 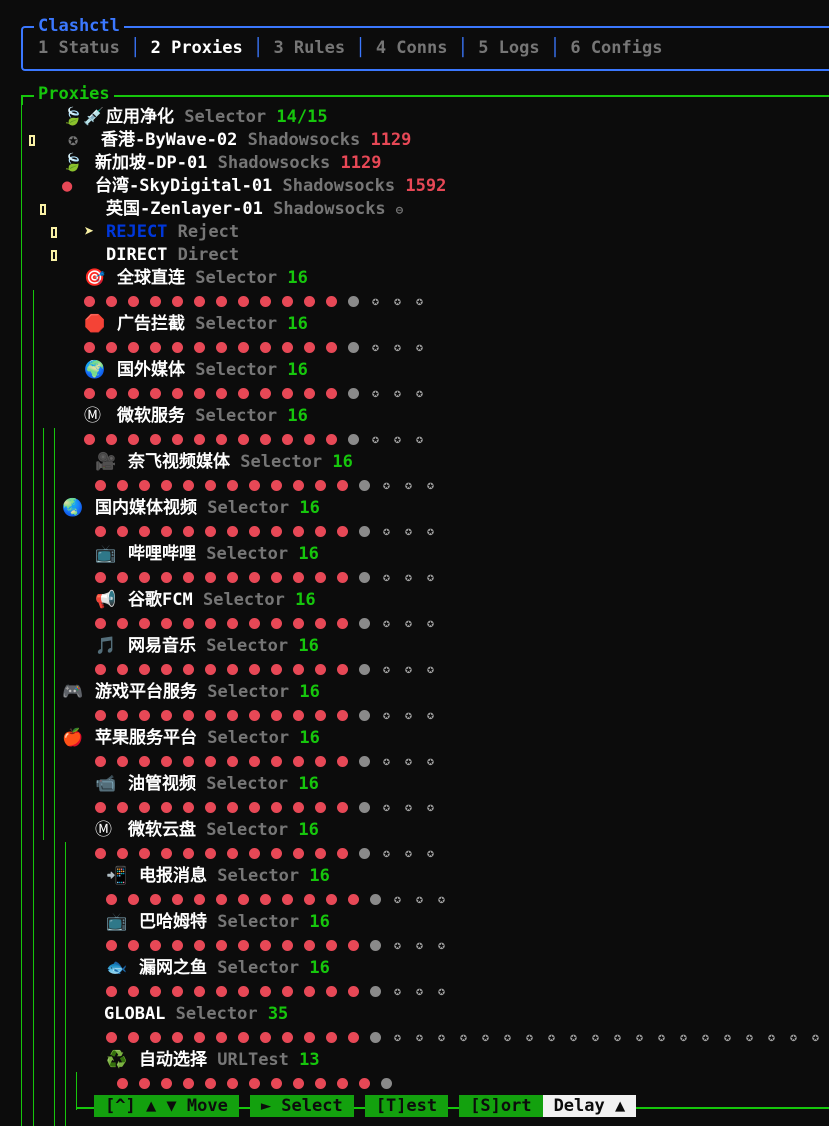 I want to click on proxy-item: ➤ REJECT Reject, so click(x=161, y=232).